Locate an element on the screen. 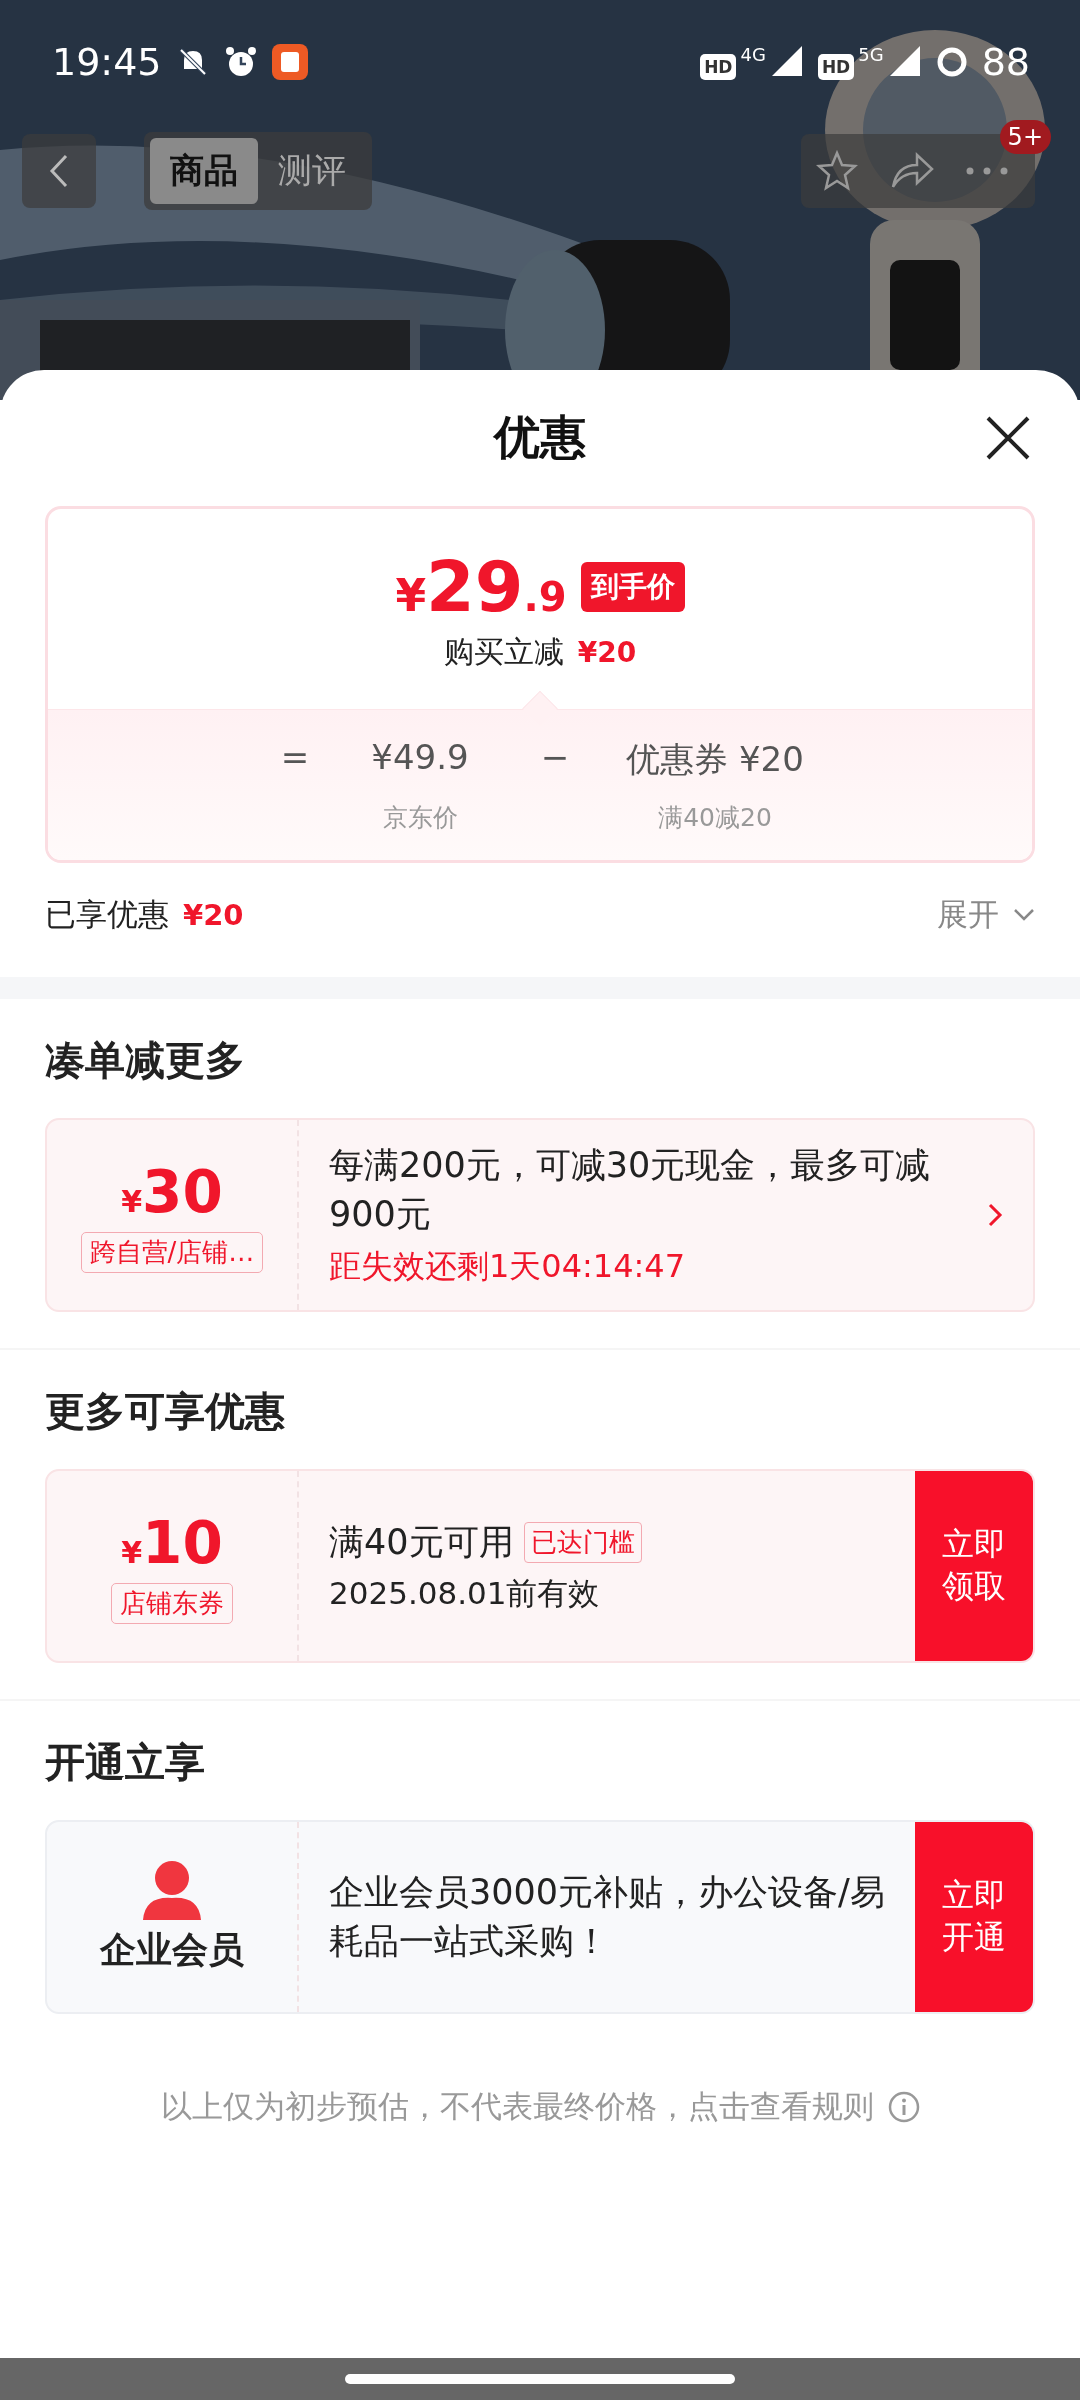 This screenshot has width=1080, height=2400. info-icon is located at coordinates (903, 2107).